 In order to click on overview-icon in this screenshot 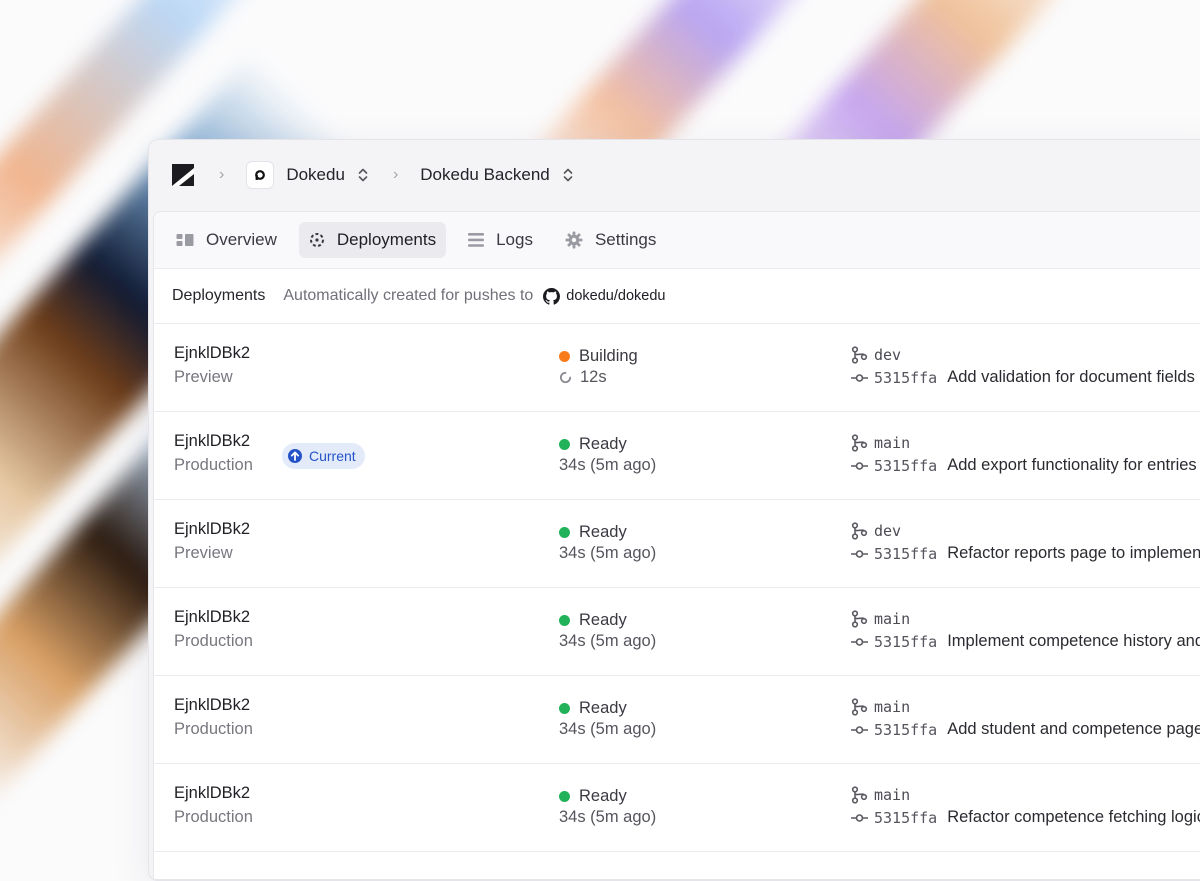, I will do `click(185, 240)`.